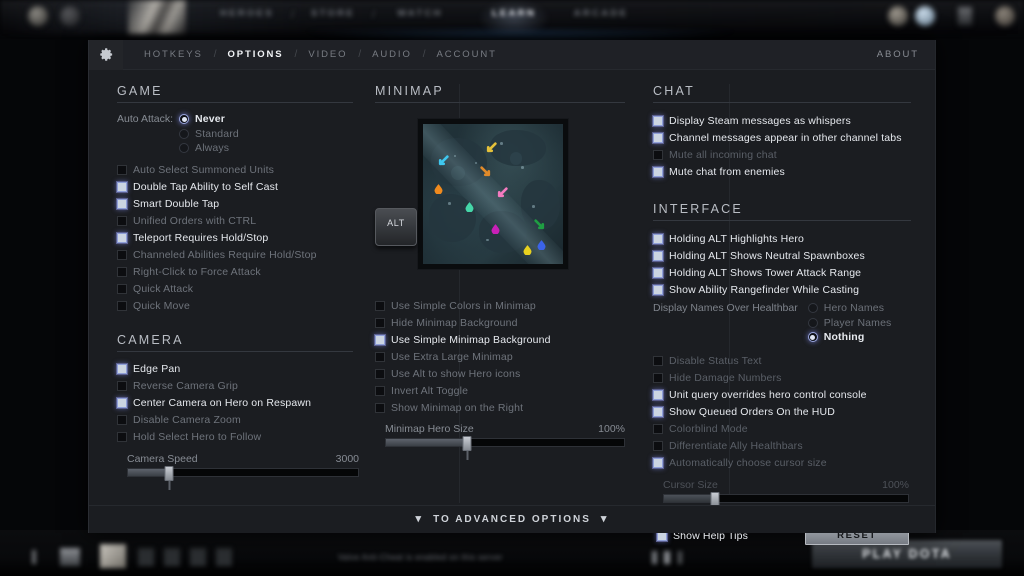 This screenshot has height=576, width=1024. What do you see at coordinates (507, 356) in the screenshot?
I see `checkbox-use-extra-large-minimap: Use Extra Large Minimap` at bounding box center [507, 356].